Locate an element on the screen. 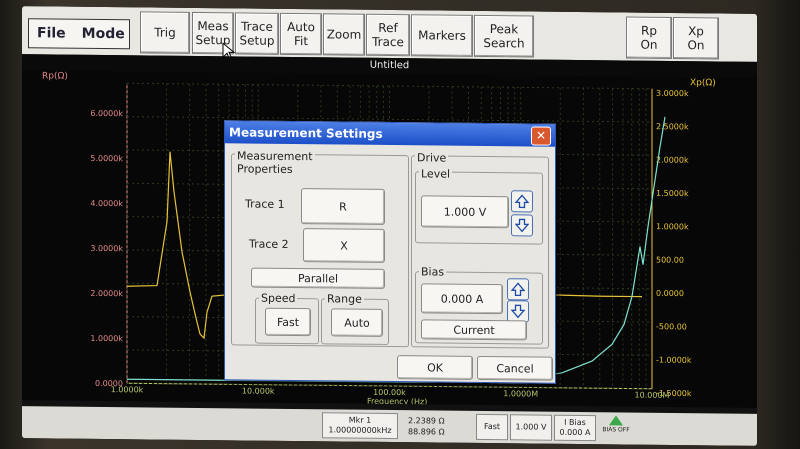  bias-title: I Bias is located at coordinates (575, 422).